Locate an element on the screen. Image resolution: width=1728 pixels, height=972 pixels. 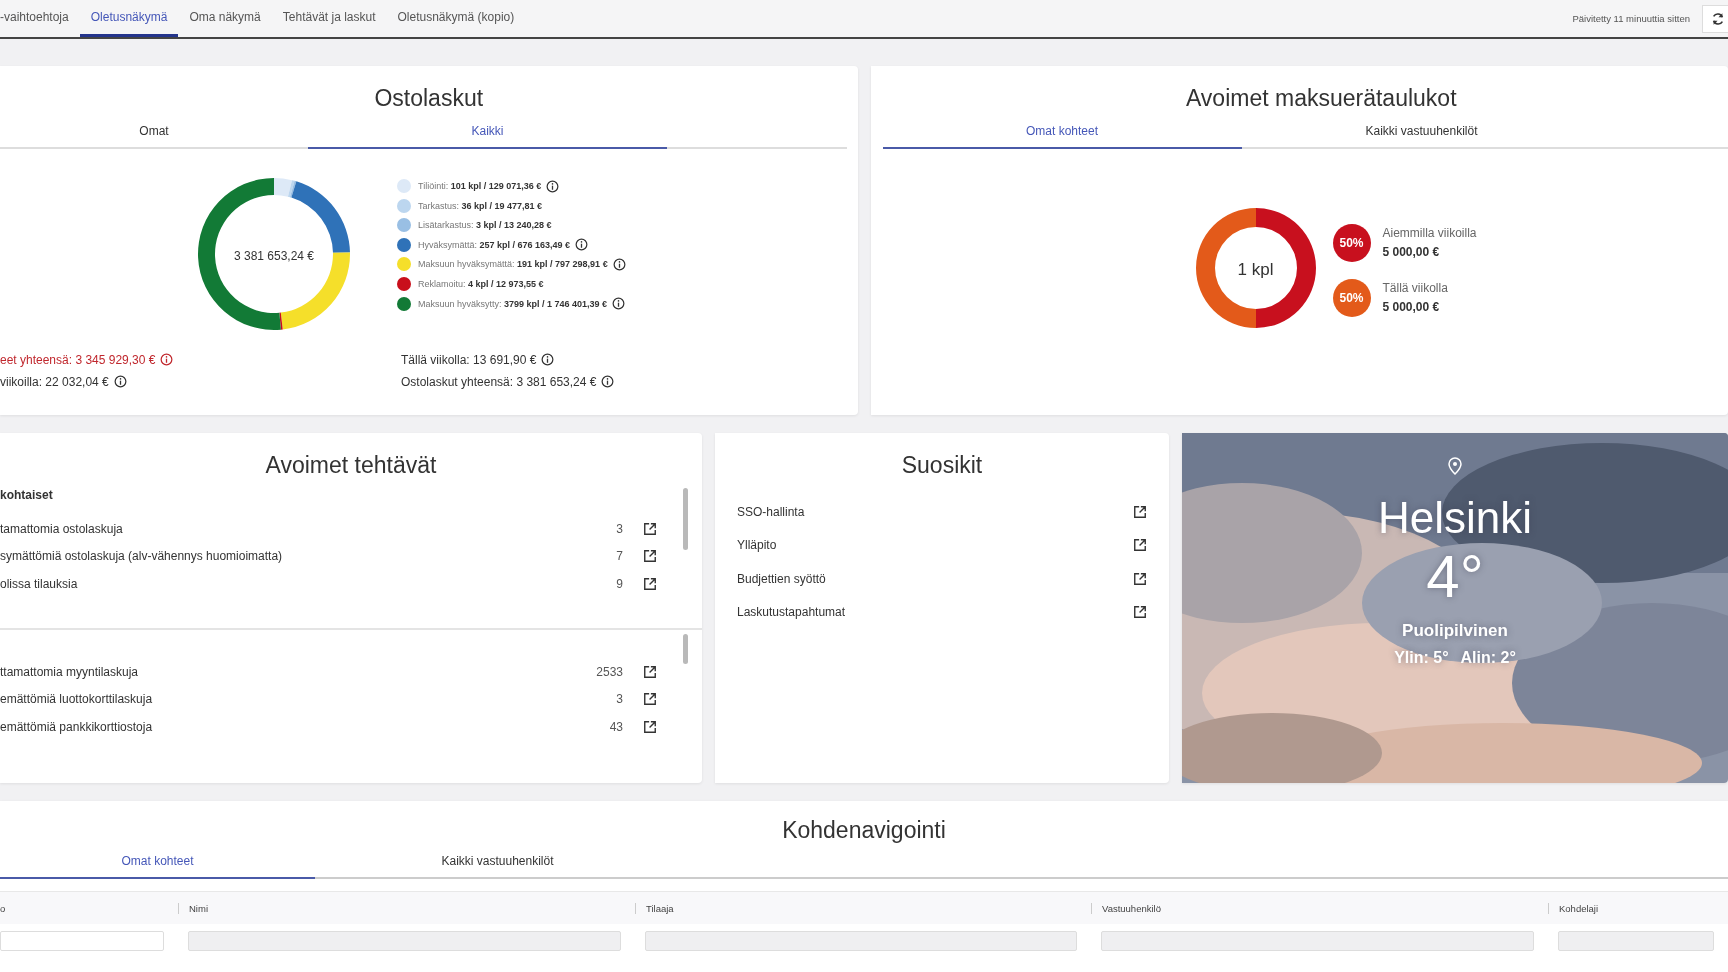
card-title: Ostolaskut is located at coordinates (429, 98).